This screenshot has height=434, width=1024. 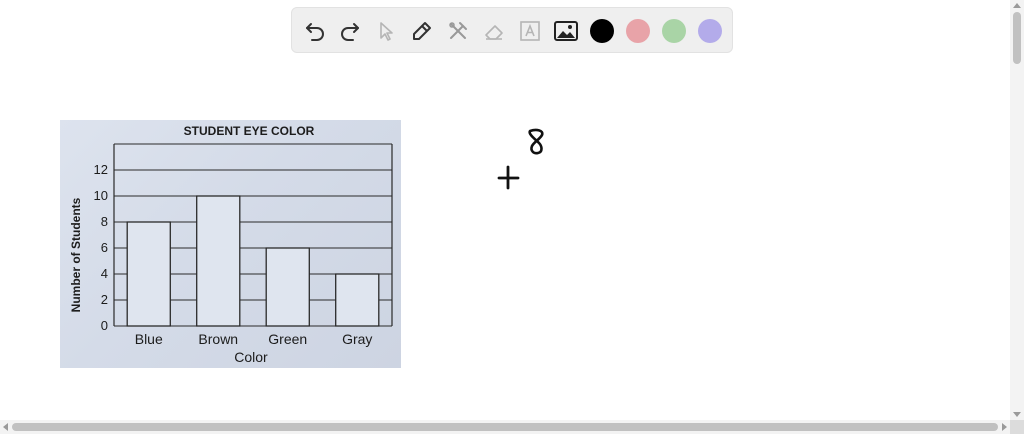 I want to click on redo-icon, so click(x=350, y=31).